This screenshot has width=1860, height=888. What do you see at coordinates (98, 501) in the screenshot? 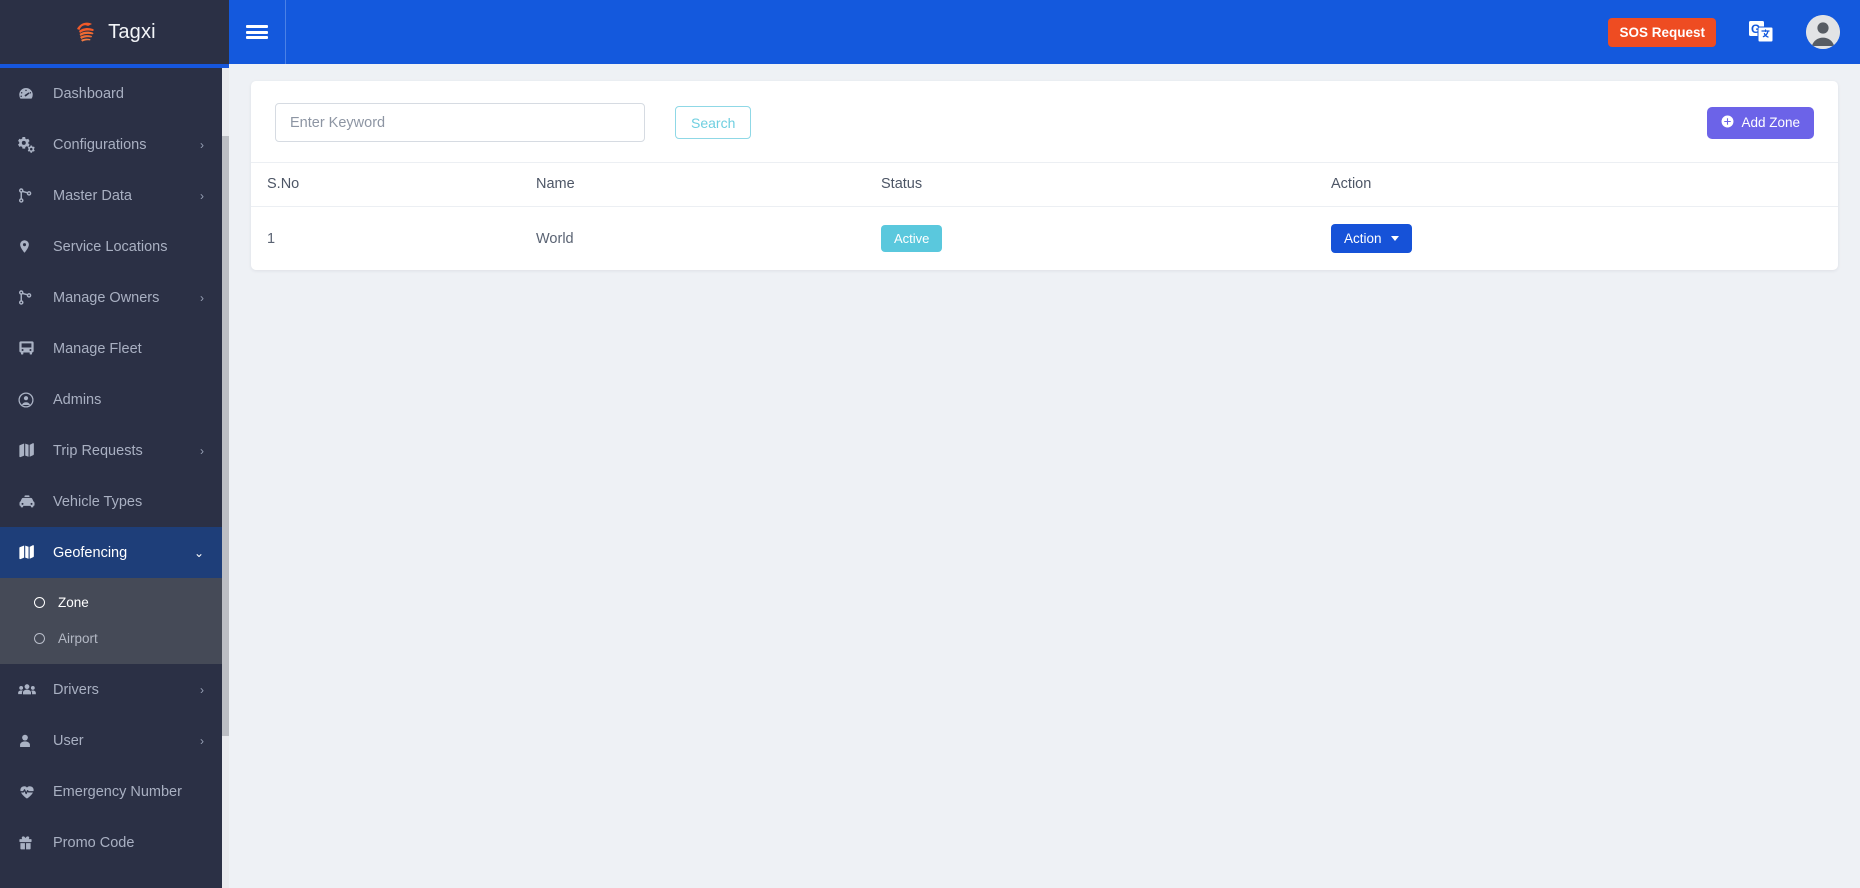
I see `sidebar-item-label: Vehicle Types` at bounding box center [98, 501].